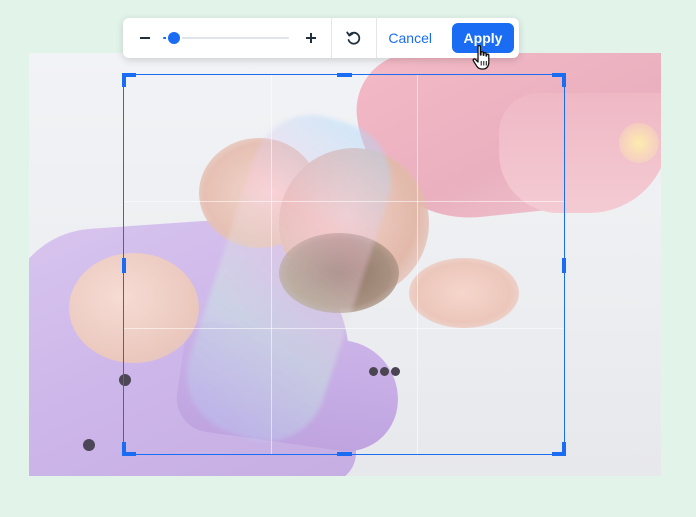  I want to click on zoom-control, so click(227, 38).